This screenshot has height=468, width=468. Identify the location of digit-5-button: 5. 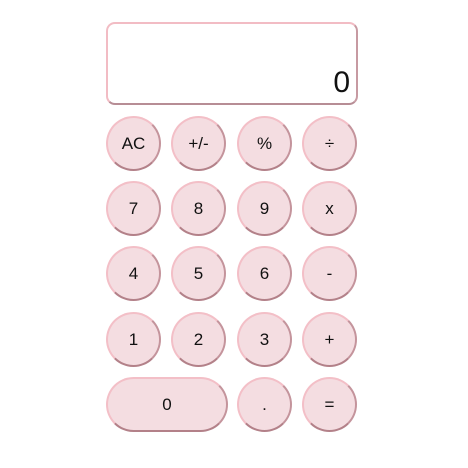
(198, 273).